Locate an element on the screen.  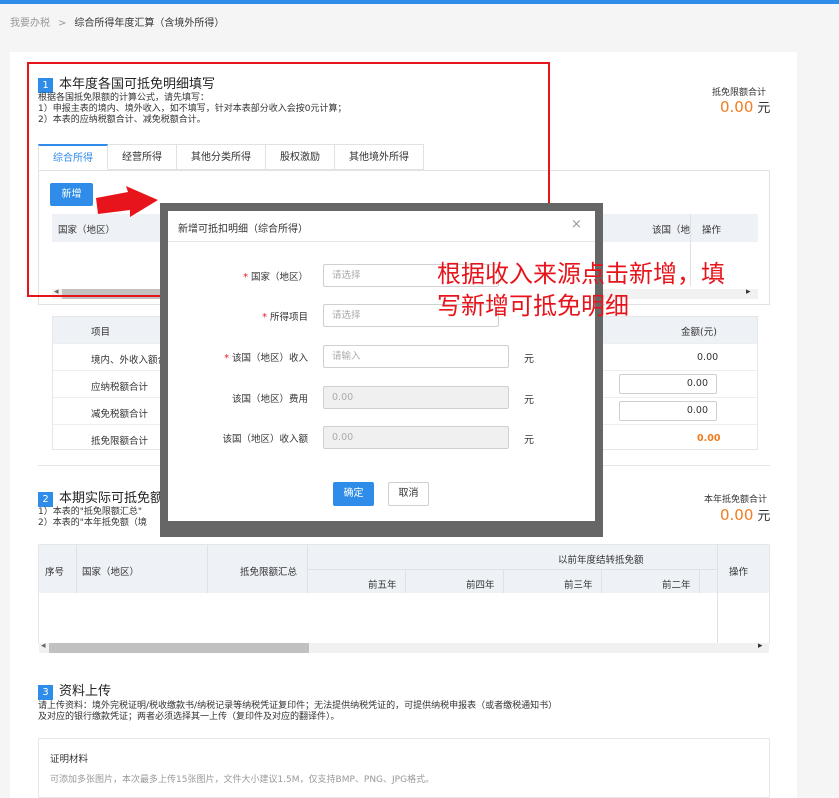
section2-number: 2 is located at coordinates (45, 499).